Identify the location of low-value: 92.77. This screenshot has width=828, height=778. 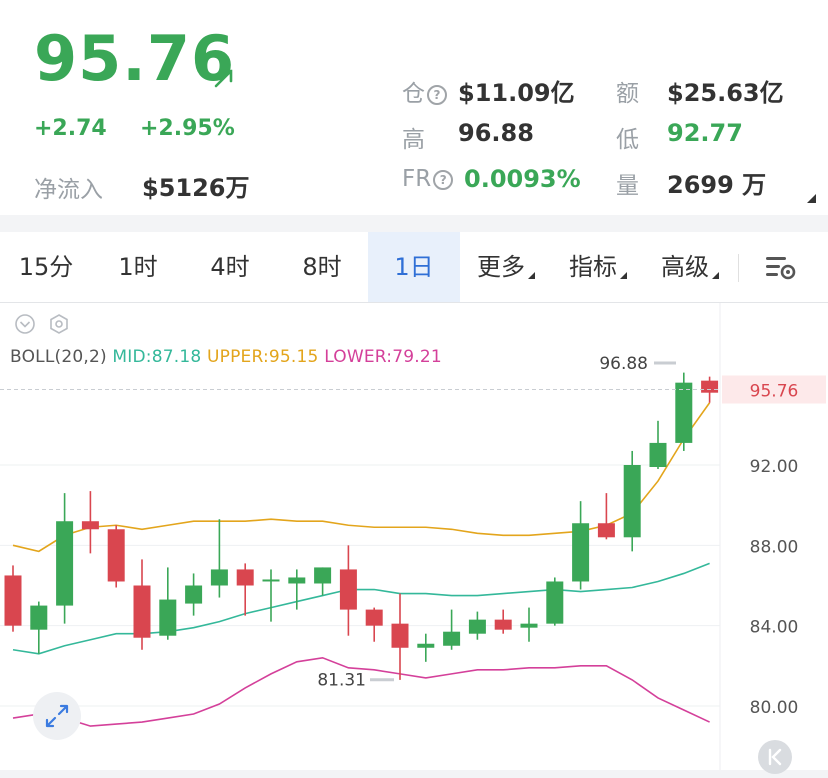
(705, 133).